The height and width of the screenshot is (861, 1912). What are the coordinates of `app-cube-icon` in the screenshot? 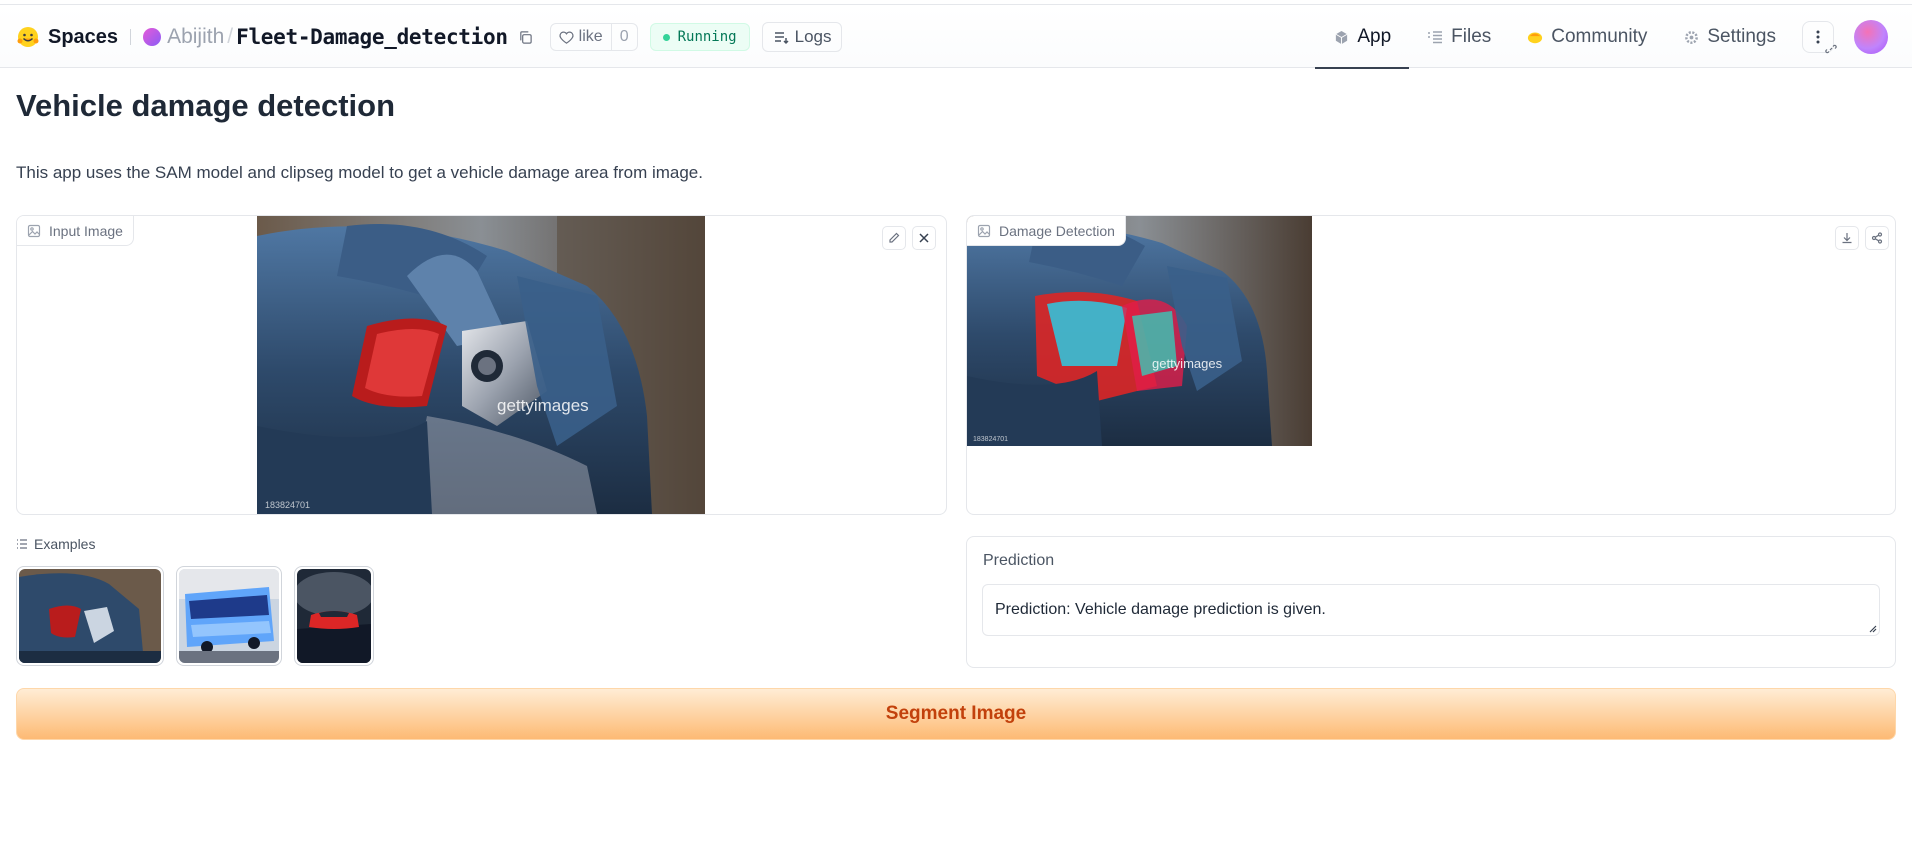 It's located at (1341, 37).